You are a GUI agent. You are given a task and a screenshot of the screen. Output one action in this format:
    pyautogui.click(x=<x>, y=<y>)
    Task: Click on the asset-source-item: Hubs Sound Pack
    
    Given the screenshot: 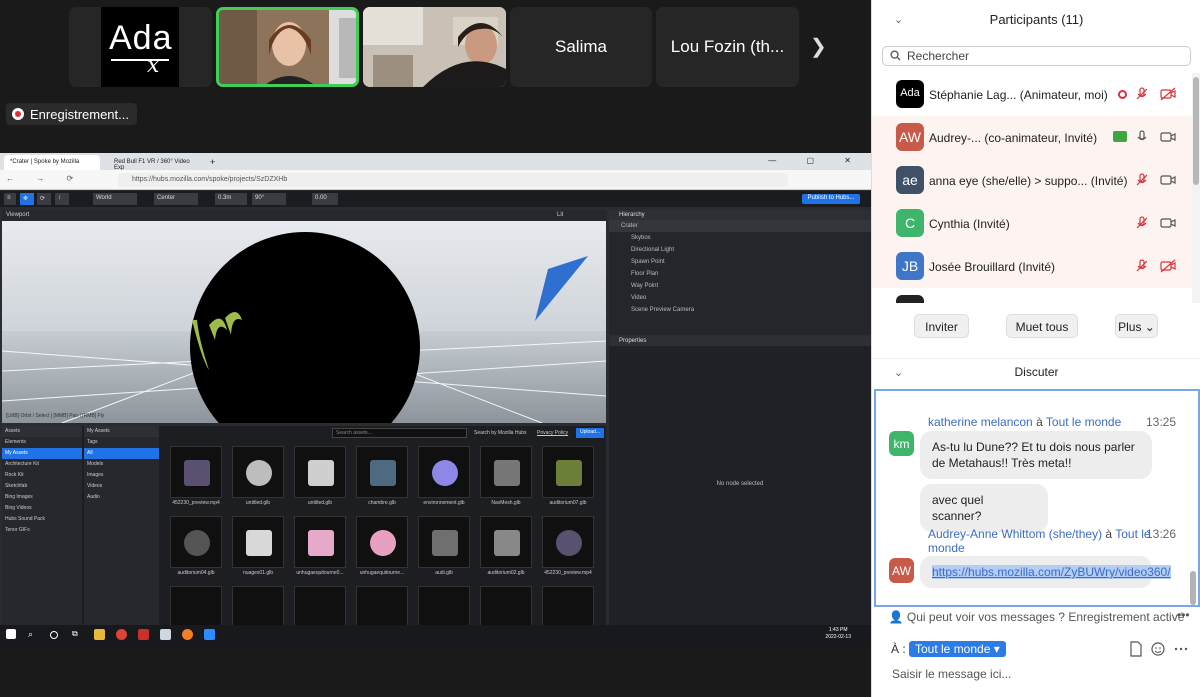 What is the action you would take?
    pyautogui.click(x=42, y=519)
    